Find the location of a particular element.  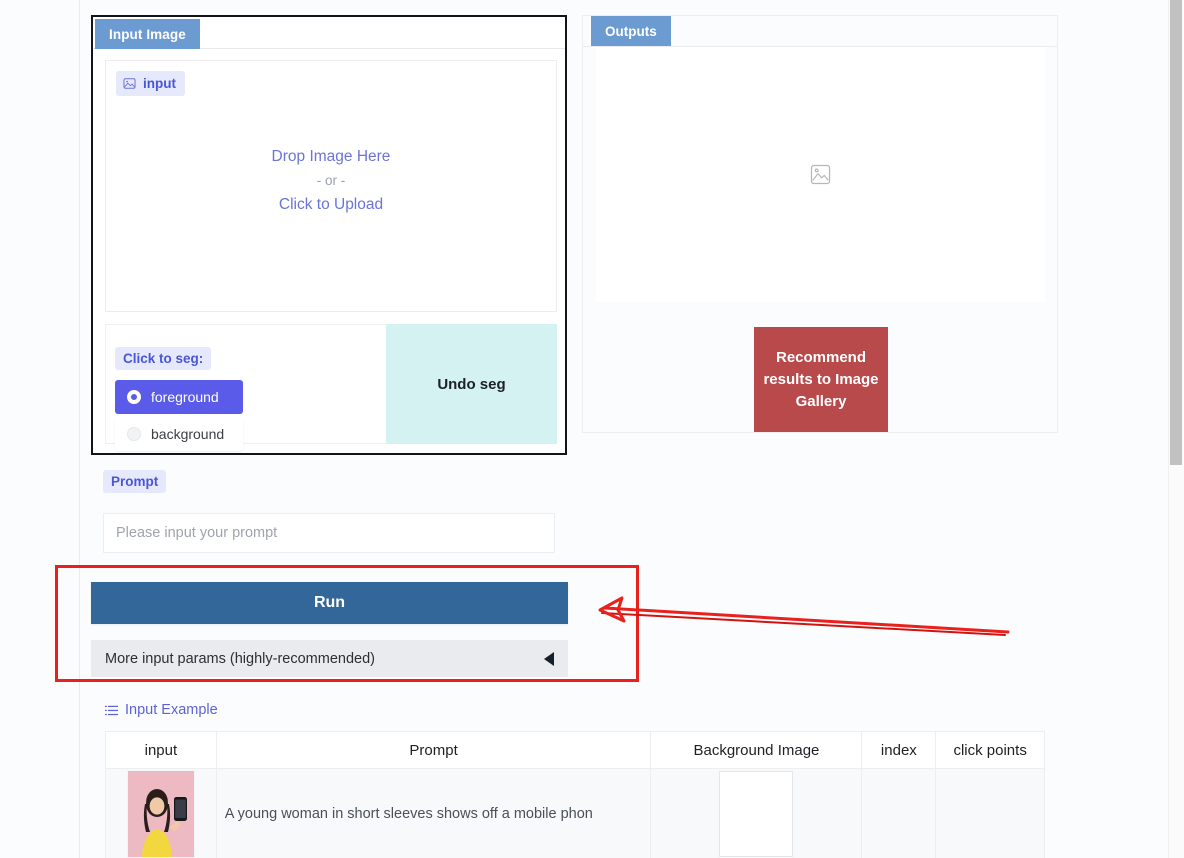

list-icon is located at coordinates (111, 710).